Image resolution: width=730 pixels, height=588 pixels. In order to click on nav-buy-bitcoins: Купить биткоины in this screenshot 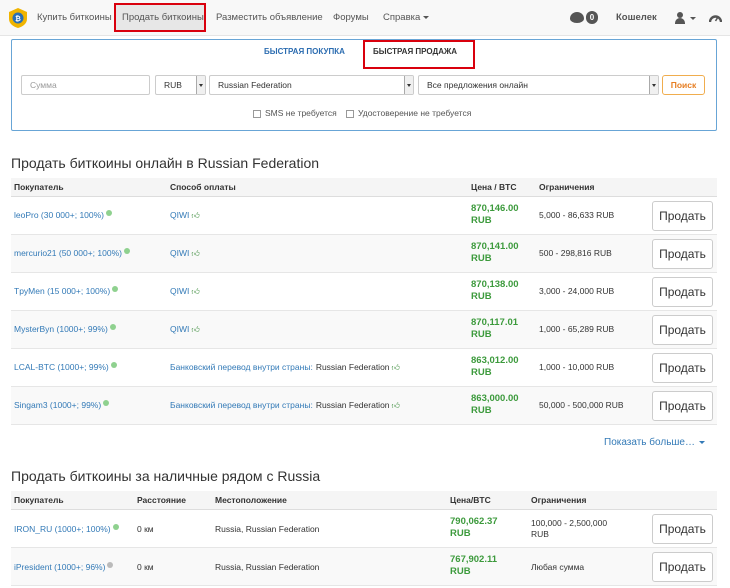, I will do `click(74, 18)`.